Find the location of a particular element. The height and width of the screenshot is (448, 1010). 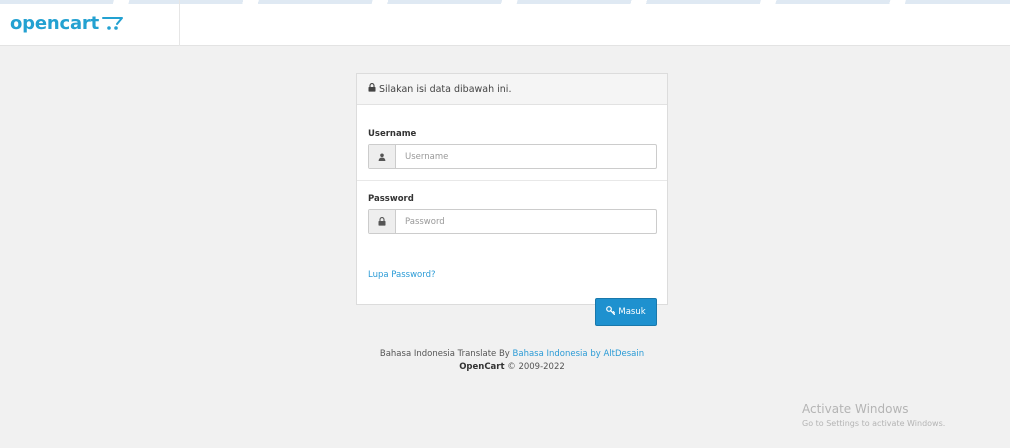

watermark-title: Activate Windows is located at coordinates (855, 409).